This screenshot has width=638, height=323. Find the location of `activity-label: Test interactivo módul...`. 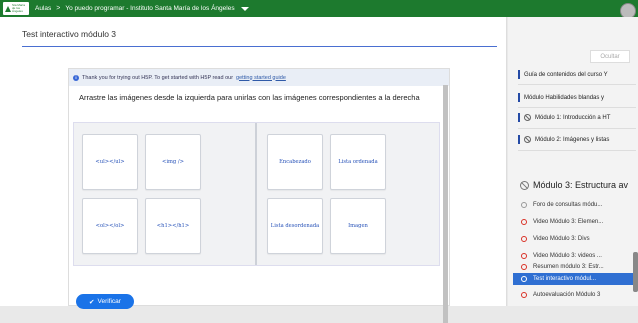

activity-label: Test interactivo módul... is located at coordinates (565, 279).